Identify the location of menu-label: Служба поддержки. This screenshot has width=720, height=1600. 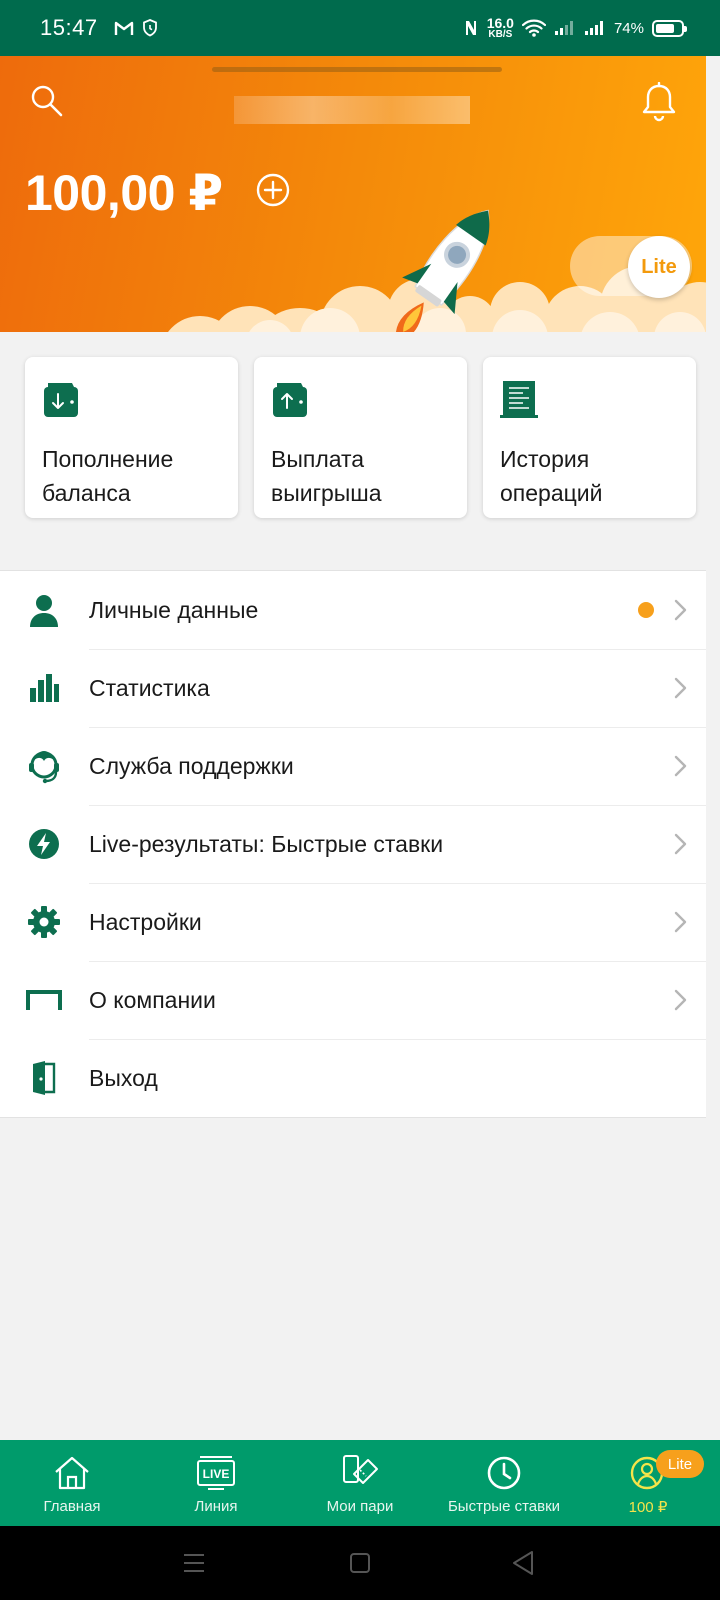
(191, 765).